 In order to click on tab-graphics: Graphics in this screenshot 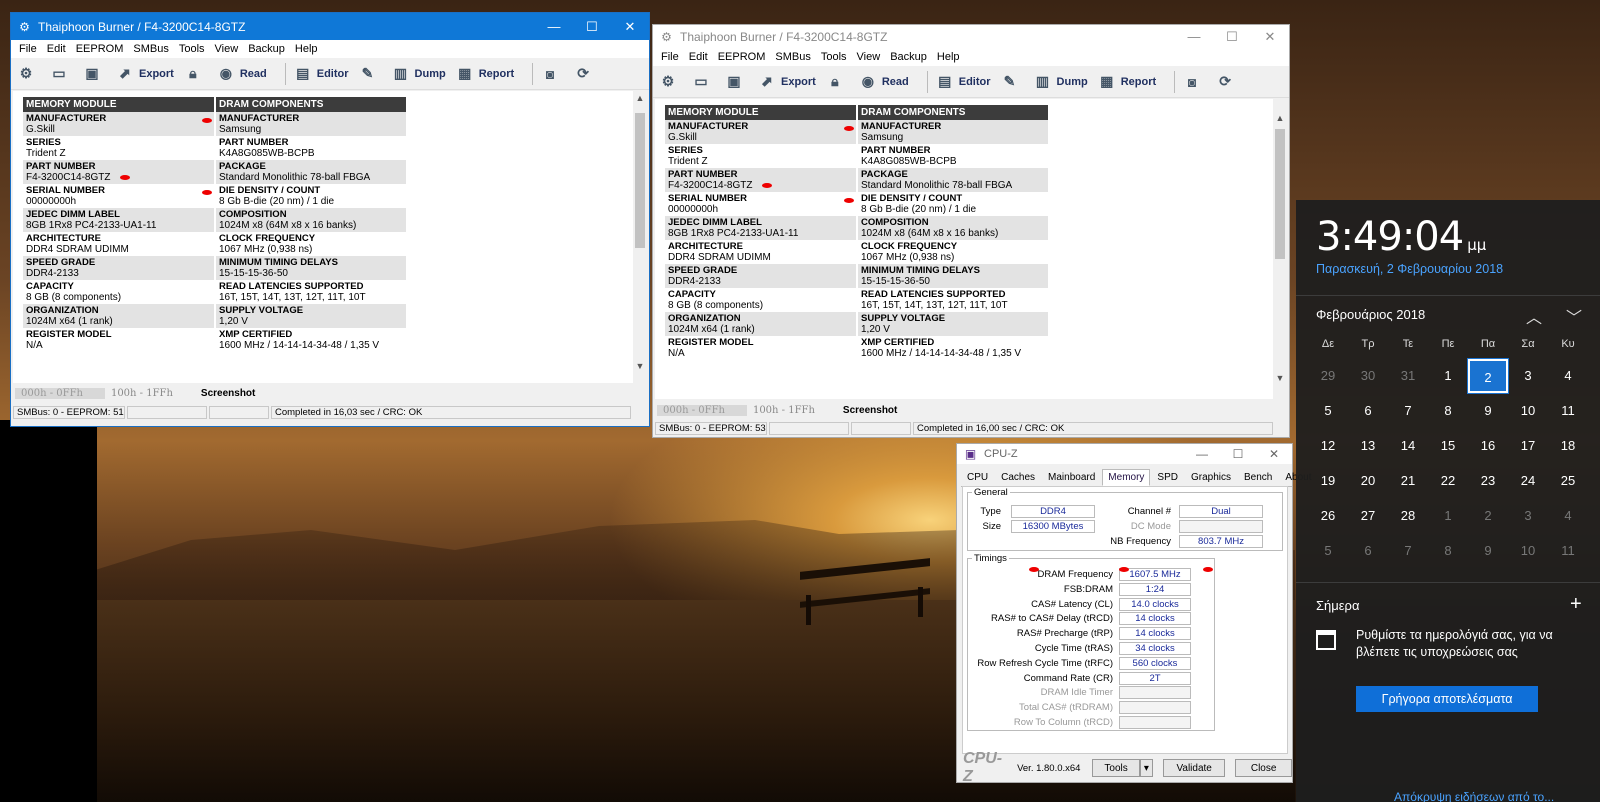, I will do `click(1211, 477)`.